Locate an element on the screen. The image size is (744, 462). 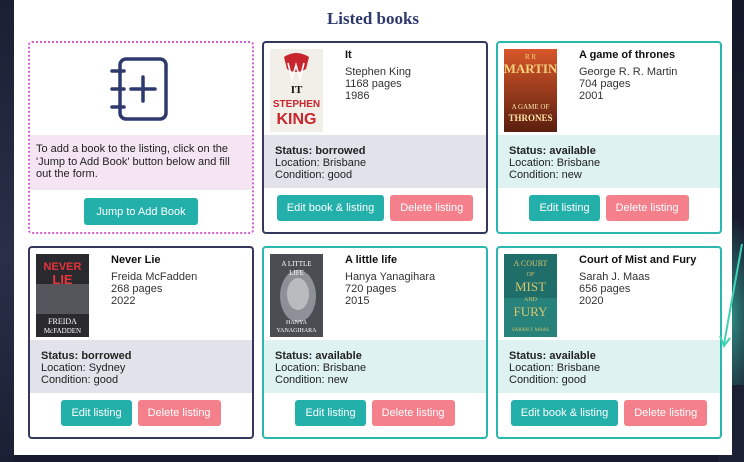
never-lie-cover-author-1: FREIDA is located at coordinates (62, 321).